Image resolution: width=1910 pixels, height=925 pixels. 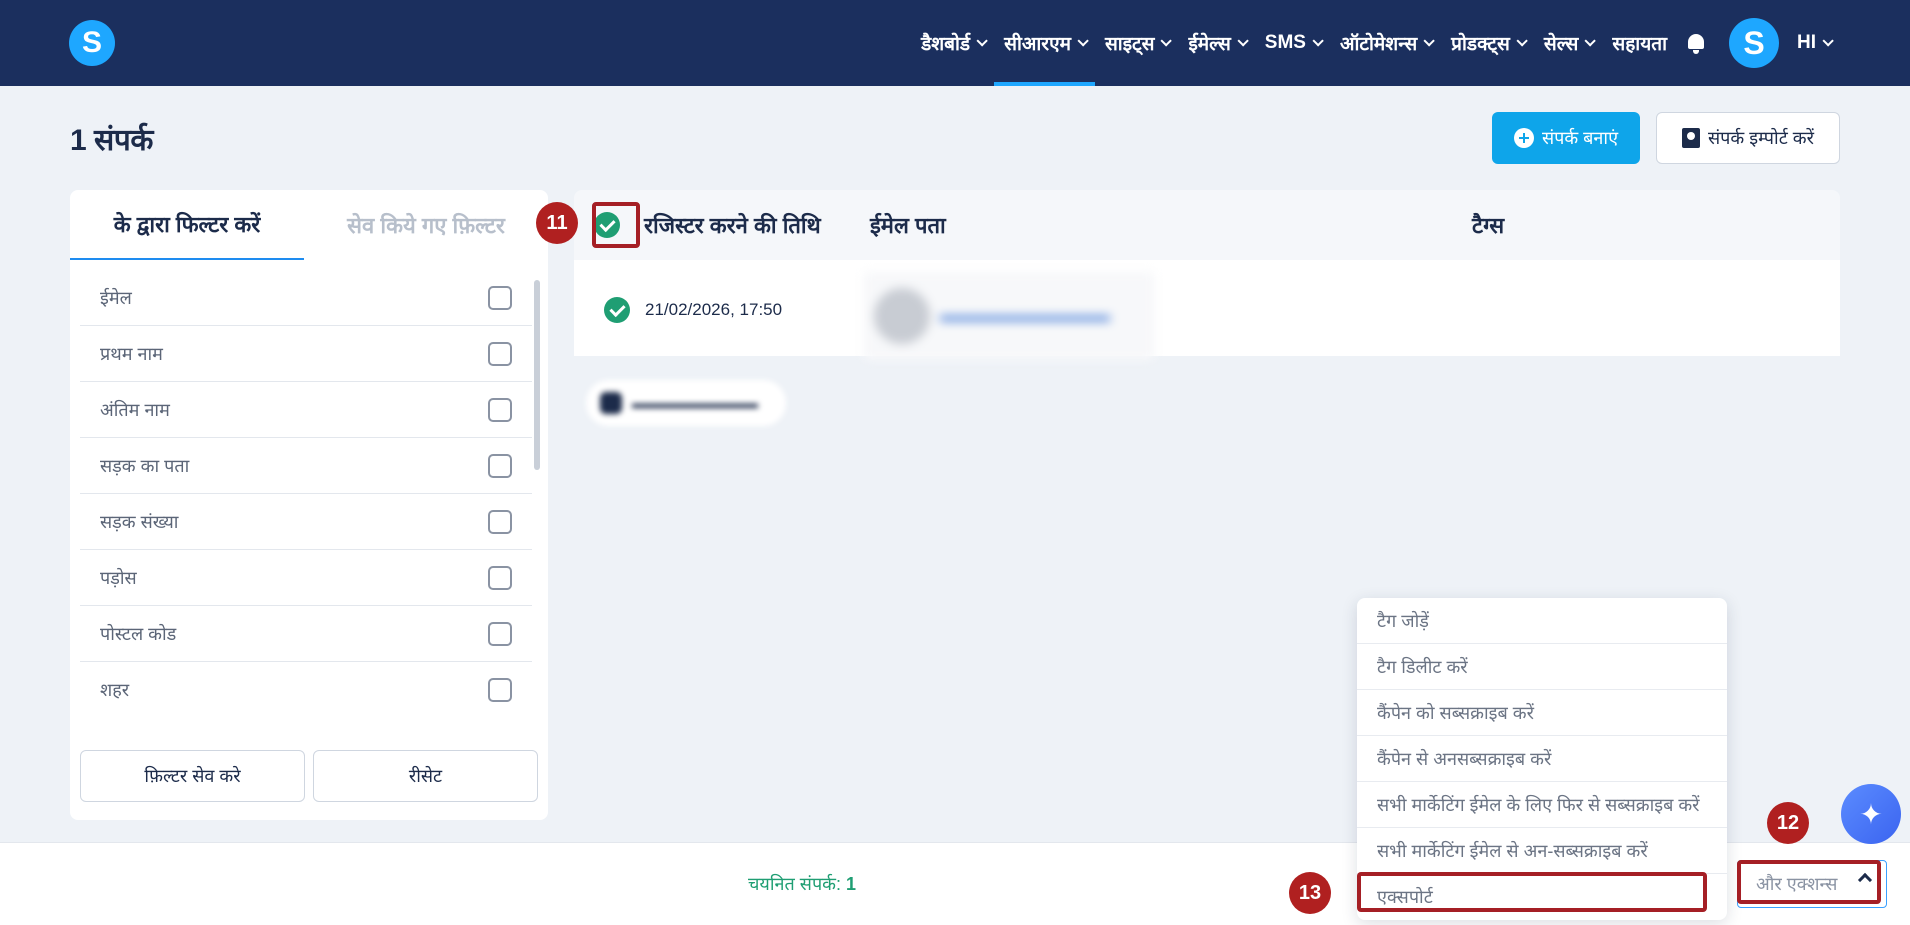 What do you see at coordinates (1532, 892) in the screenshot?
I see `annotation-highlight-export` at bounding box center [1532, 892].